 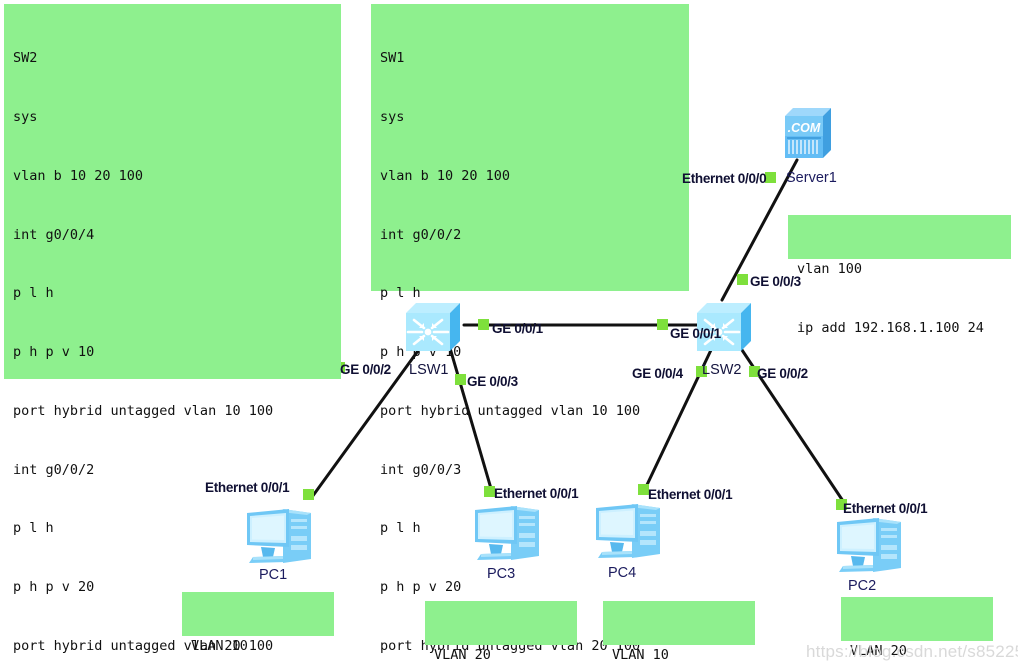 I want to click on config-line: int g0/0/4, so click(x=54, y=234).